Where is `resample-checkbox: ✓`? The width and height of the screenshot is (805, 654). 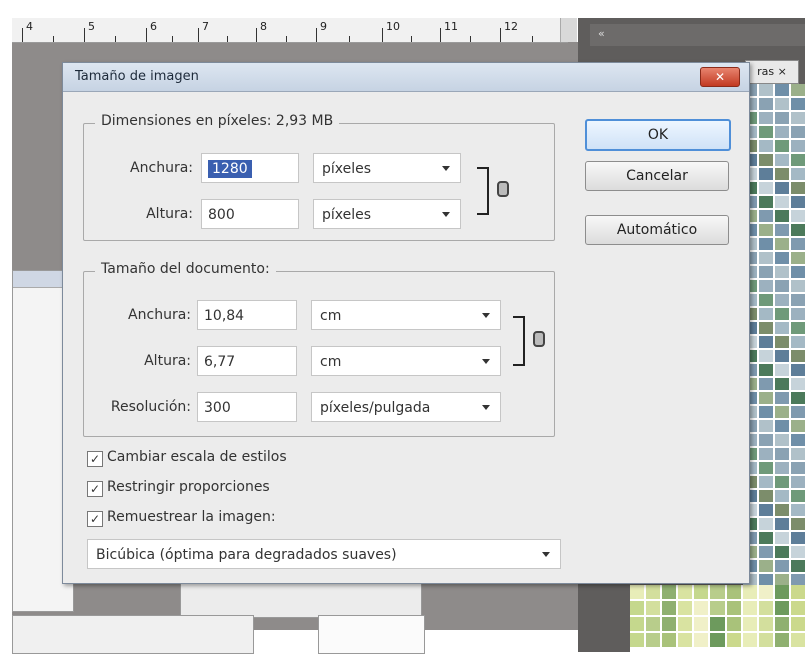 resample-checkbox: ✓ is located at coordinates (95, 519).